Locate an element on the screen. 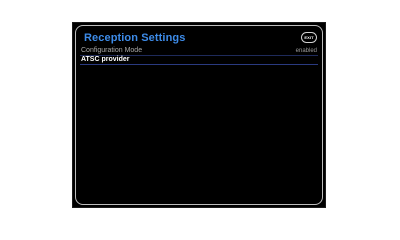 Image resolution: width=400 pixels, height=240 pixels. menu-item-atsc-provider: ATSC provider is located at coordinates (199, 60).